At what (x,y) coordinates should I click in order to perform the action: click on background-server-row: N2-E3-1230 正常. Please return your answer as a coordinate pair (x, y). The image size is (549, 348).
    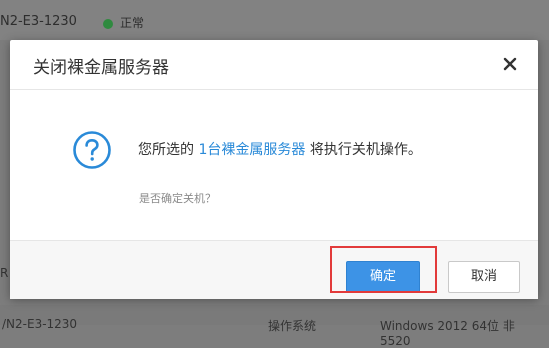
    Looking at the image, I should click on (274, 20).